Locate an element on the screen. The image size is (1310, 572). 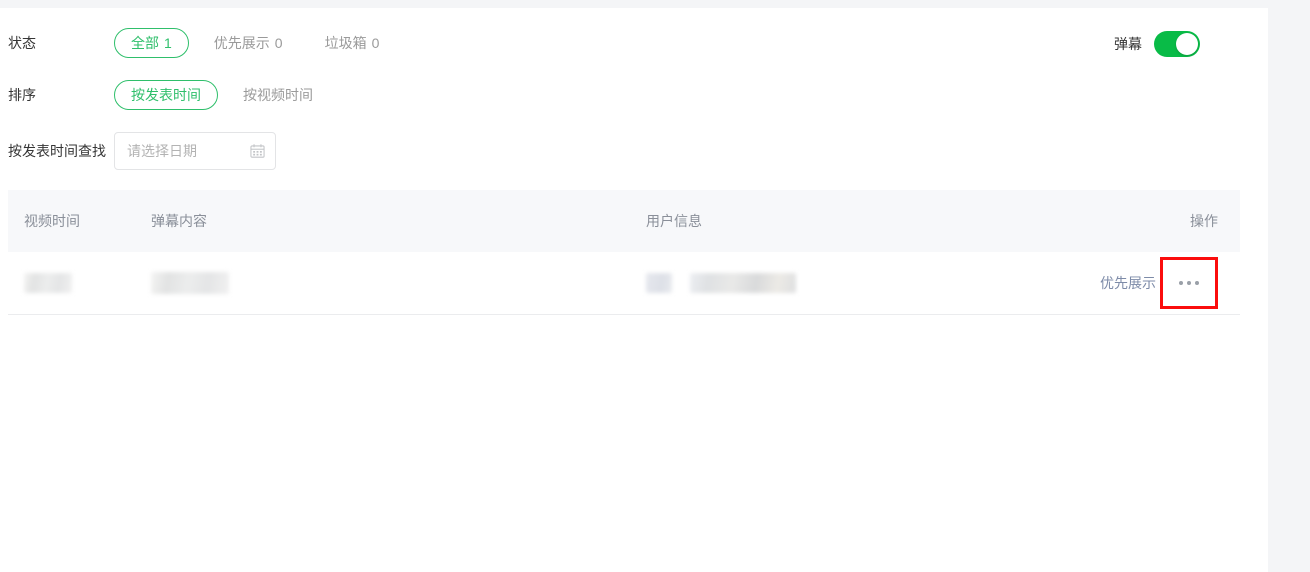
sort-tab-by-video-time: 按视频时间 is located at coordinates (278, 95).